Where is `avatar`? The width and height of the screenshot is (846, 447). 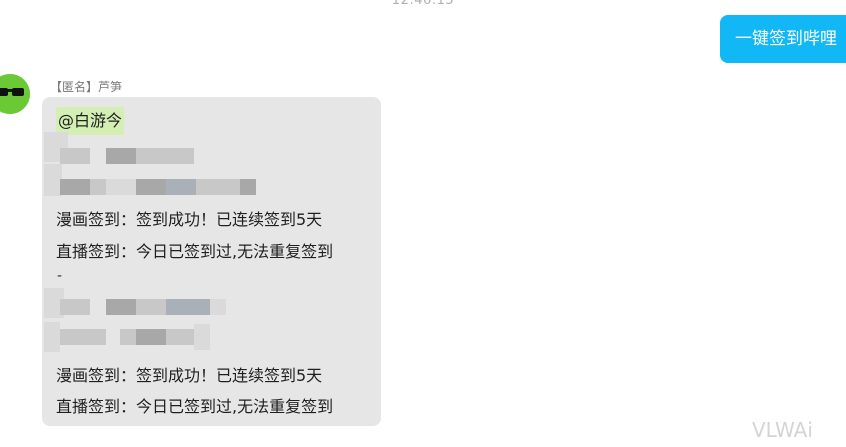 avatar is located at coordinates (15, 94).